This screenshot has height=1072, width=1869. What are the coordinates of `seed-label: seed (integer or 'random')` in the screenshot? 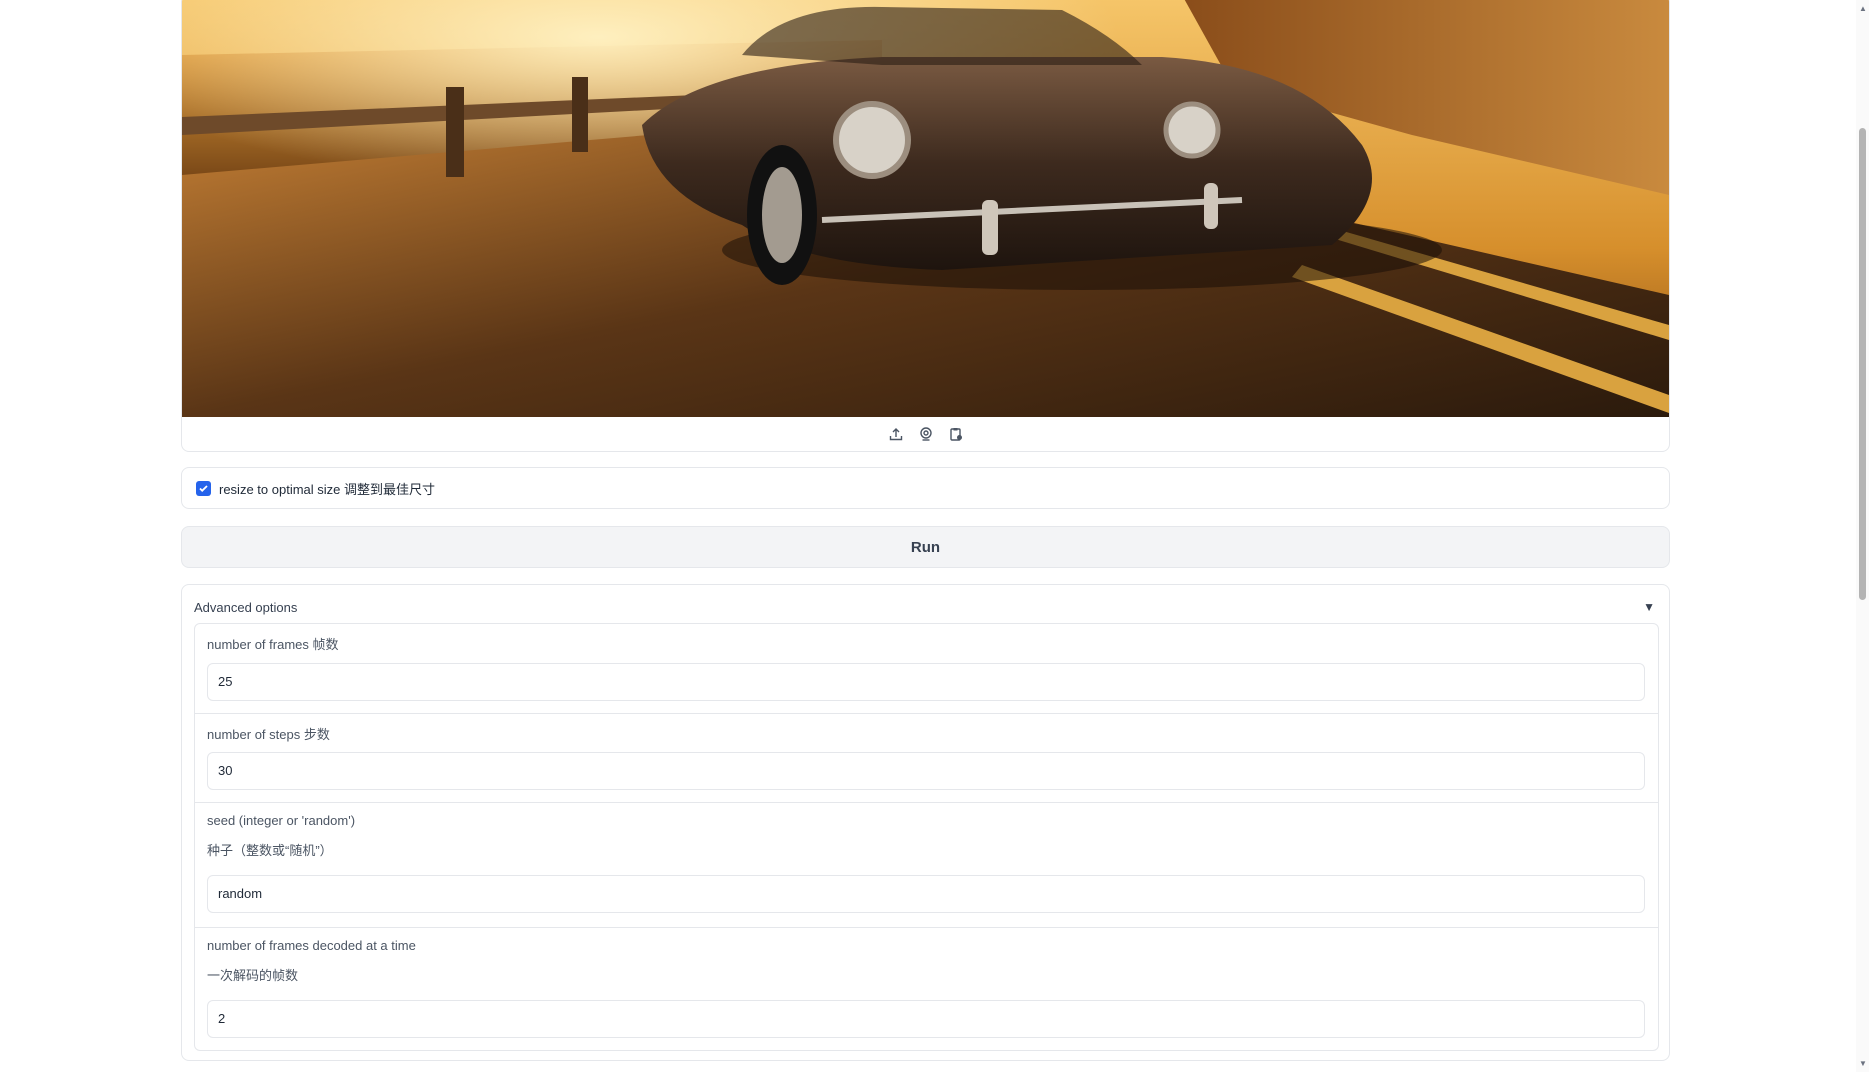 It's located at (281, 820).